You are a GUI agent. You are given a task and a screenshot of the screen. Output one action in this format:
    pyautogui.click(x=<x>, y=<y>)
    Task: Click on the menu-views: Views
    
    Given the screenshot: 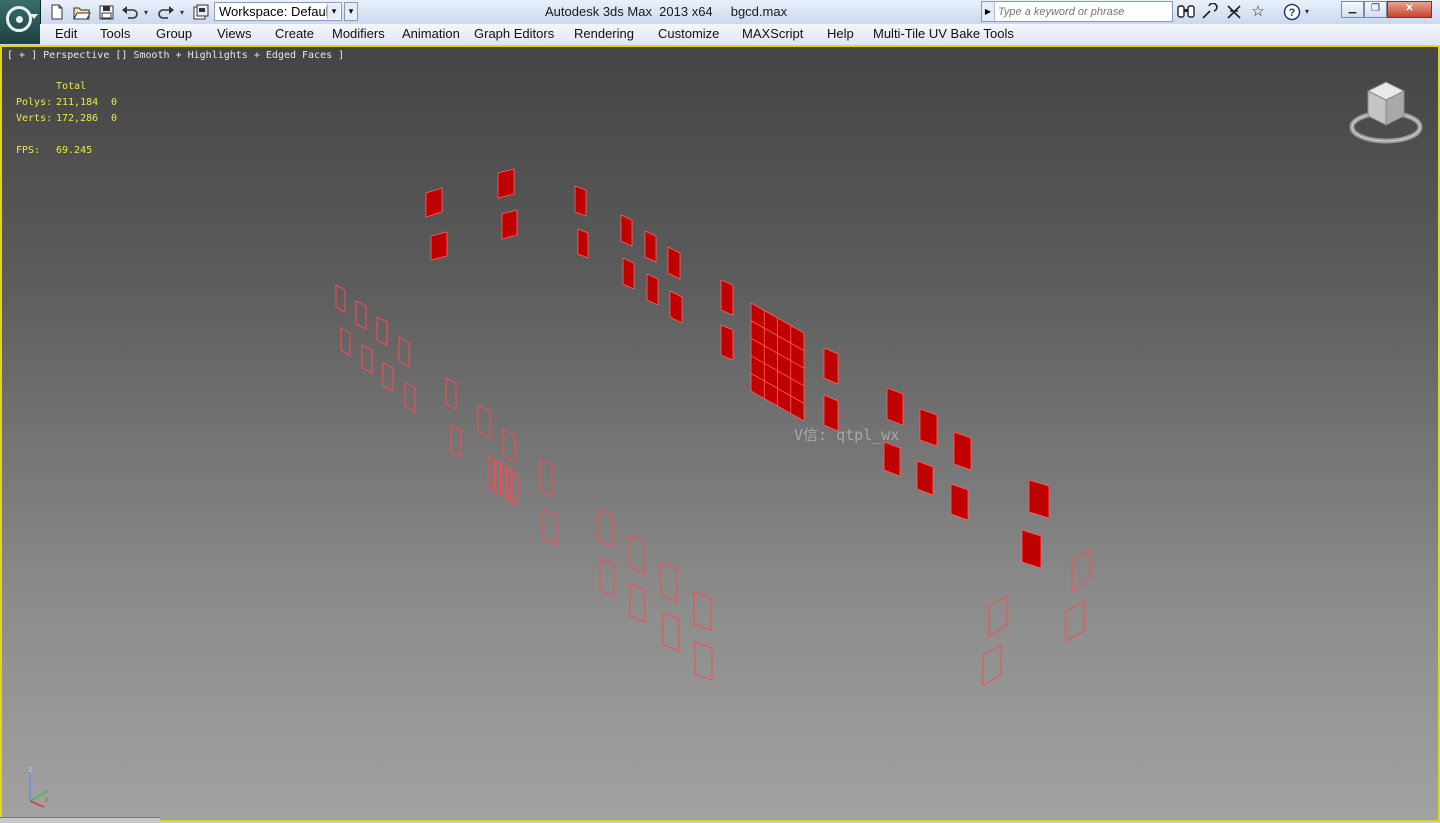 What is the action you would take?
    pyautogui.click(x=234, y=33)
    